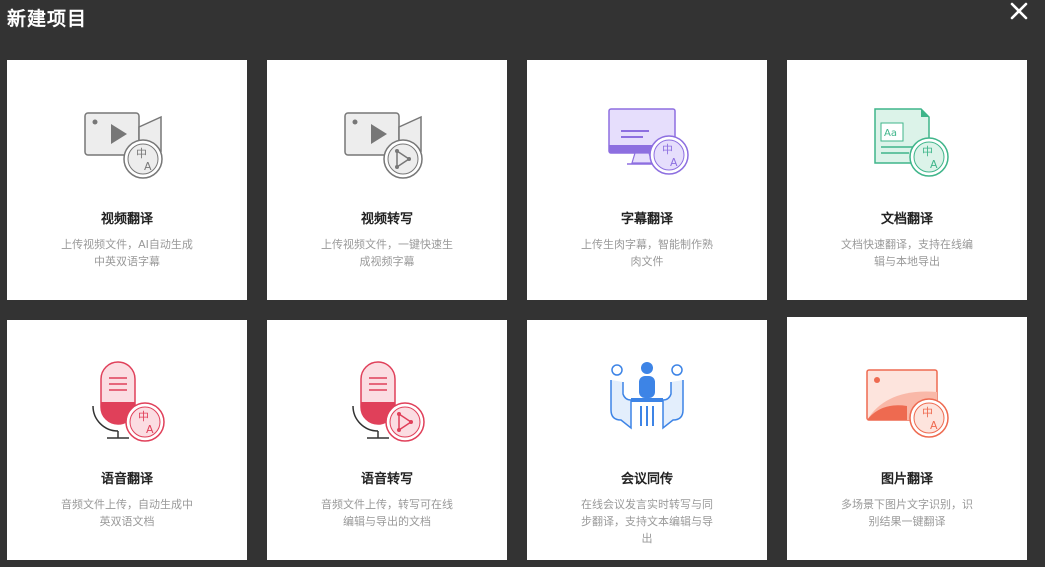  I want to click on subtitle-translate-icon: 中 A, so click(647, 143).